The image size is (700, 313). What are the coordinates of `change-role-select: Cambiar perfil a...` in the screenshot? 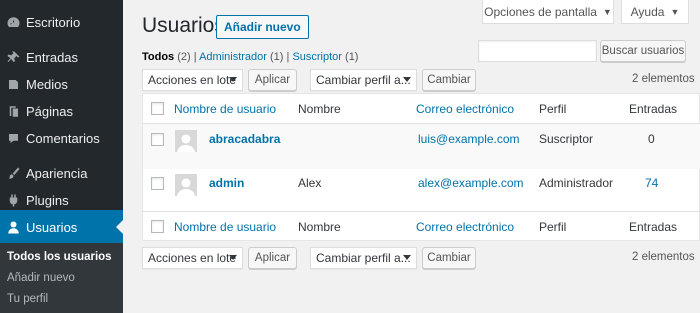 It's located at (363, 80).